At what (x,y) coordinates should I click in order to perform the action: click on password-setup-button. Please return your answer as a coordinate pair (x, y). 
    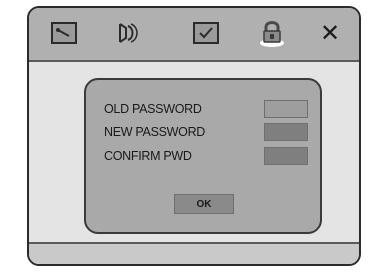
    Looking at the image, I should click on (272, 33).